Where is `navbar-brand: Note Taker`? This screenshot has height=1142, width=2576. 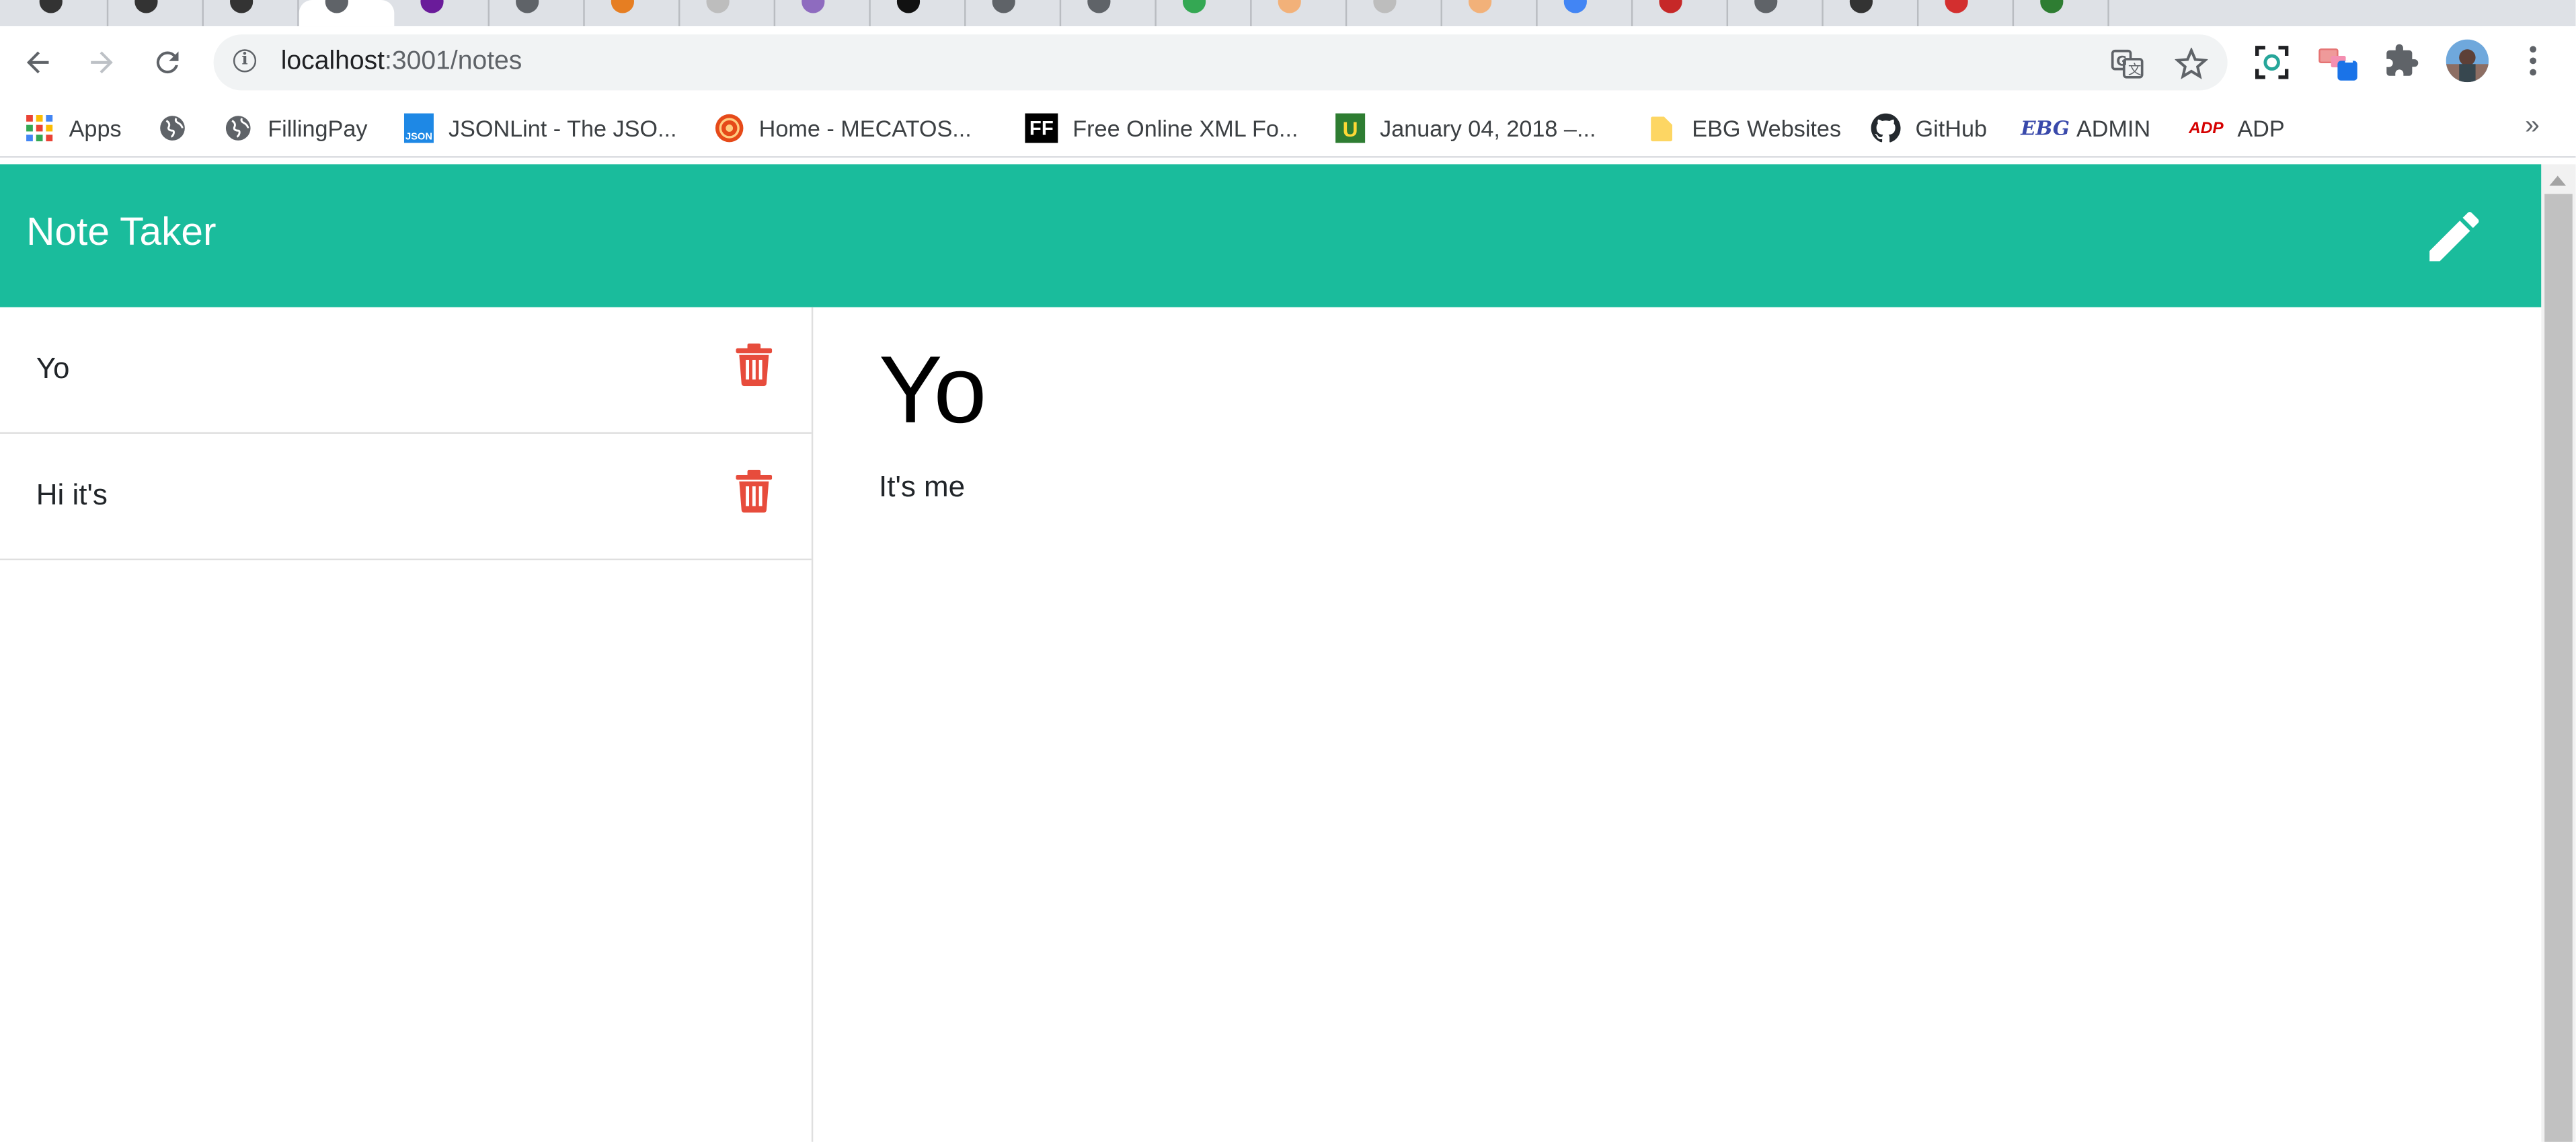
navbar-brand: Note Taker is located at coordinates (121, 233).